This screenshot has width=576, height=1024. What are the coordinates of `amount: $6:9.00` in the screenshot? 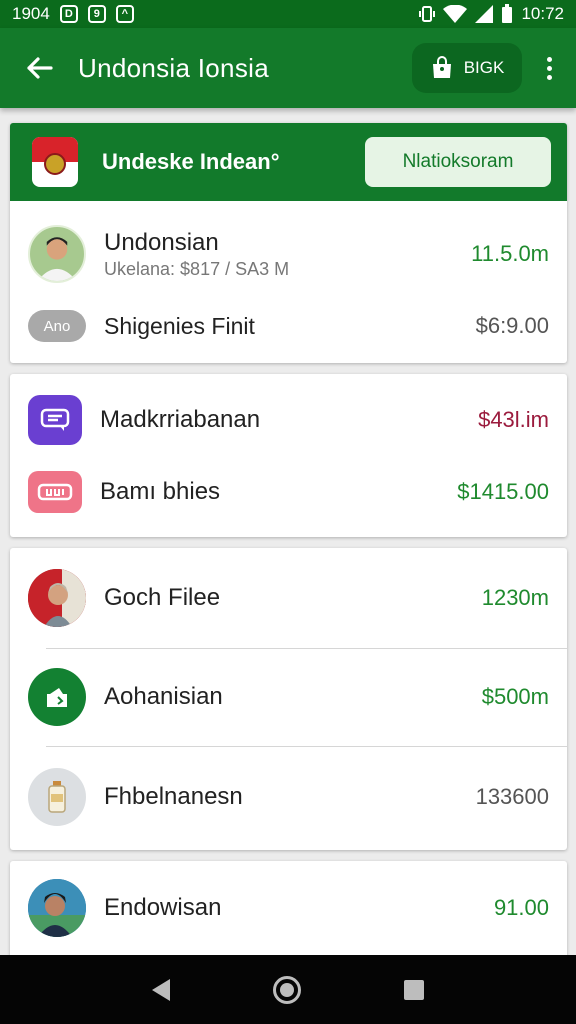 It's located at (512, 325).